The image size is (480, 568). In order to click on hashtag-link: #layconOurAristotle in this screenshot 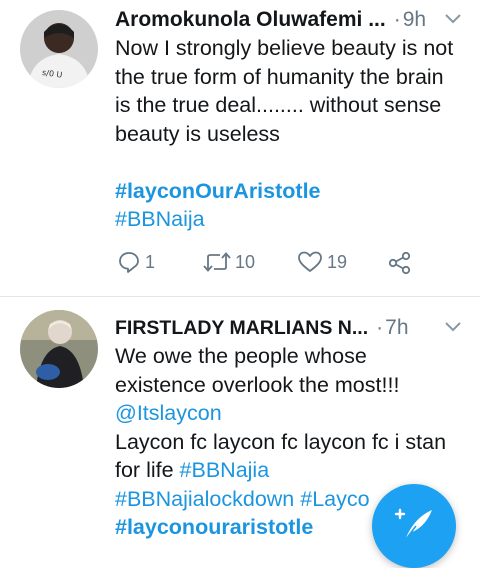, I will do `click(218, 191)`.